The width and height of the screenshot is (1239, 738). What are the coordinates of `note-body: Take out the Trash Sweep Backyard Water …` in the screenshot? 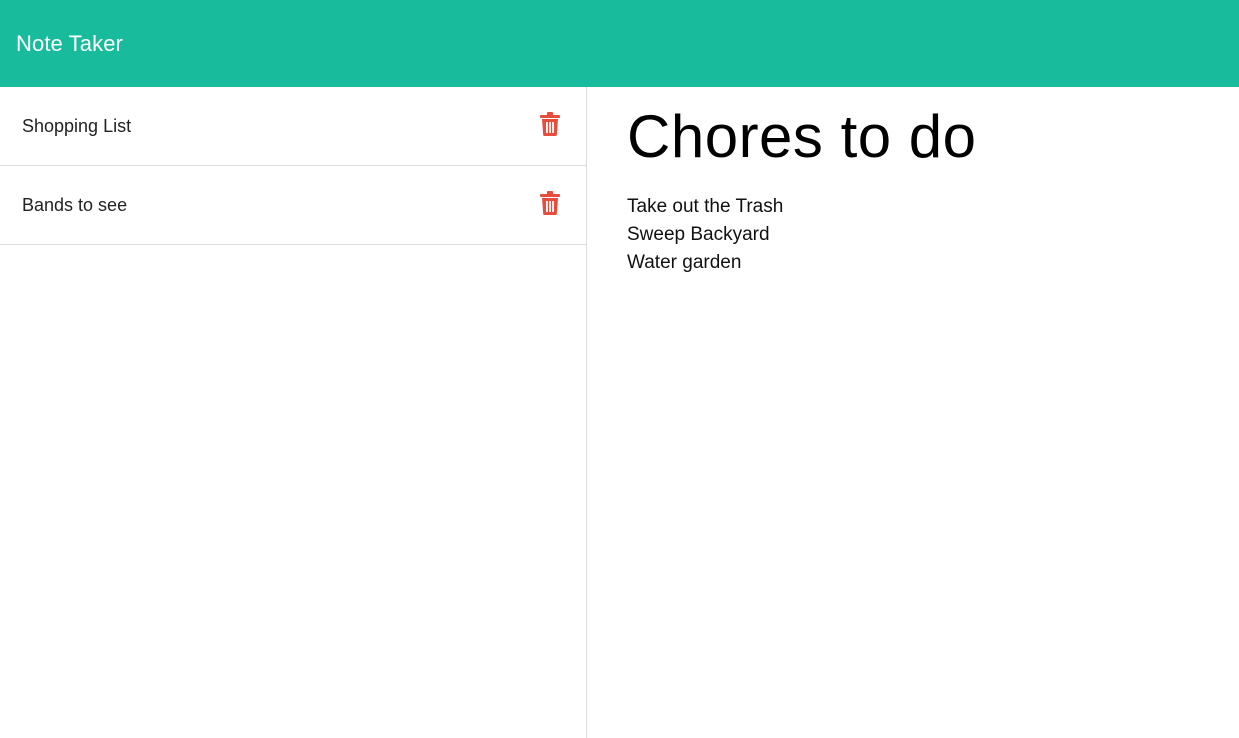 It's located at (933, 235).